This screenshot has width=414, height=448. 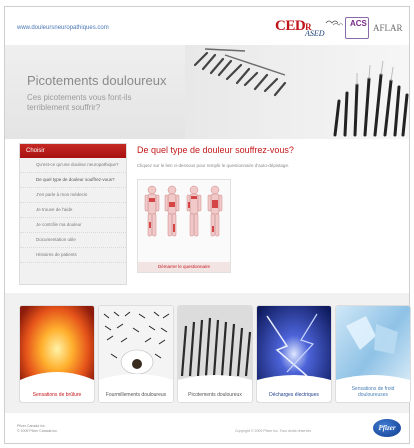 I want to click on tile-label: Sensations de froid douloureuses, so click(x=373, y=392).